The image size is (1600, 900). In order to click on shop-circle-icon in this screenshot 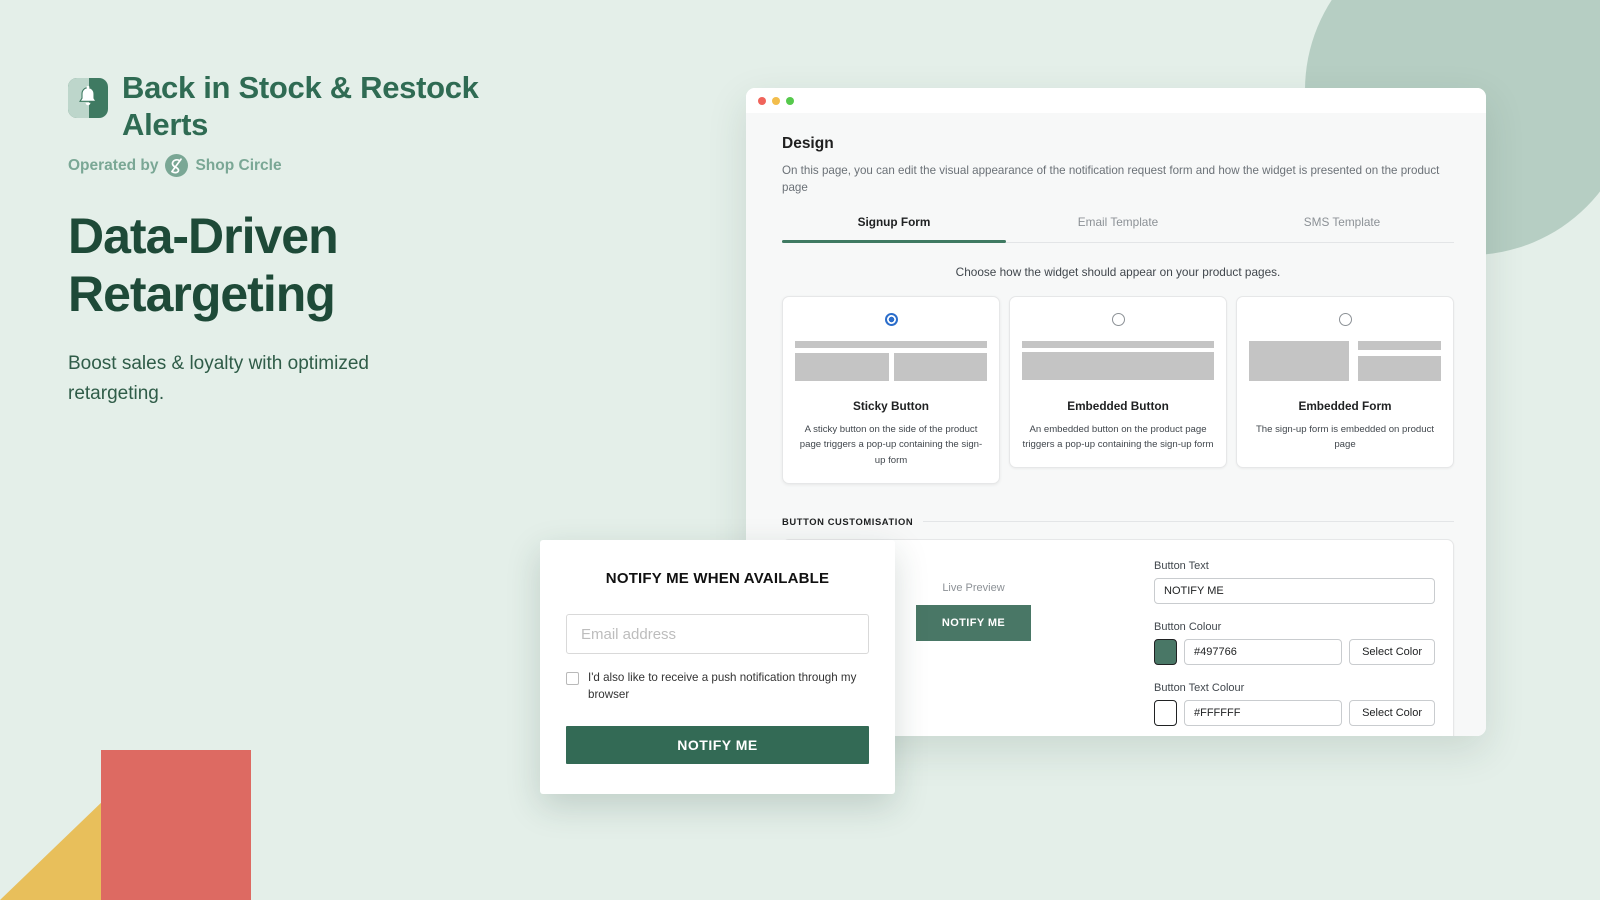, I will do `click(177, 166)`.